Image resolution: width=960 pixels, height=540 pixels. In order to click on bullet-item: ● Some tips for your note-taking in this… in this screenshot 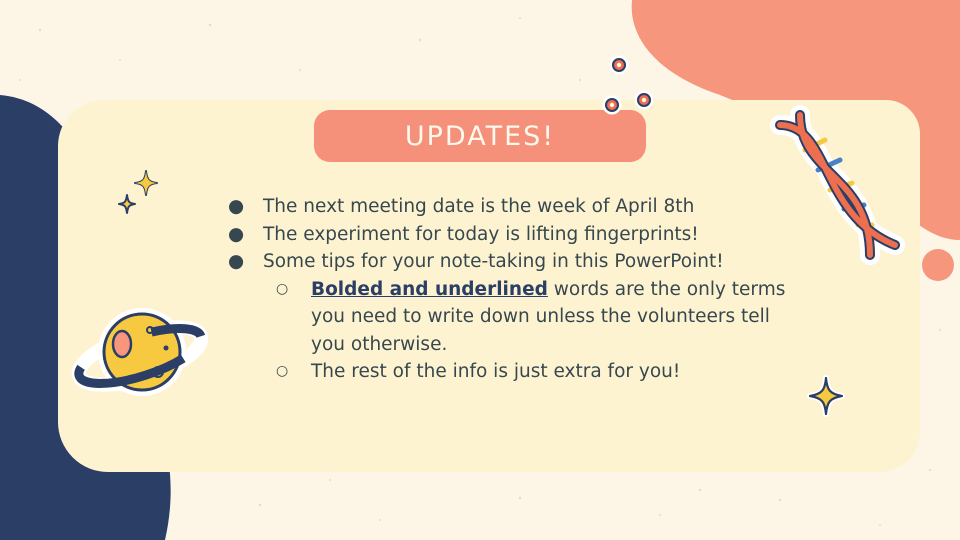, I will do `click(508, 262)`.